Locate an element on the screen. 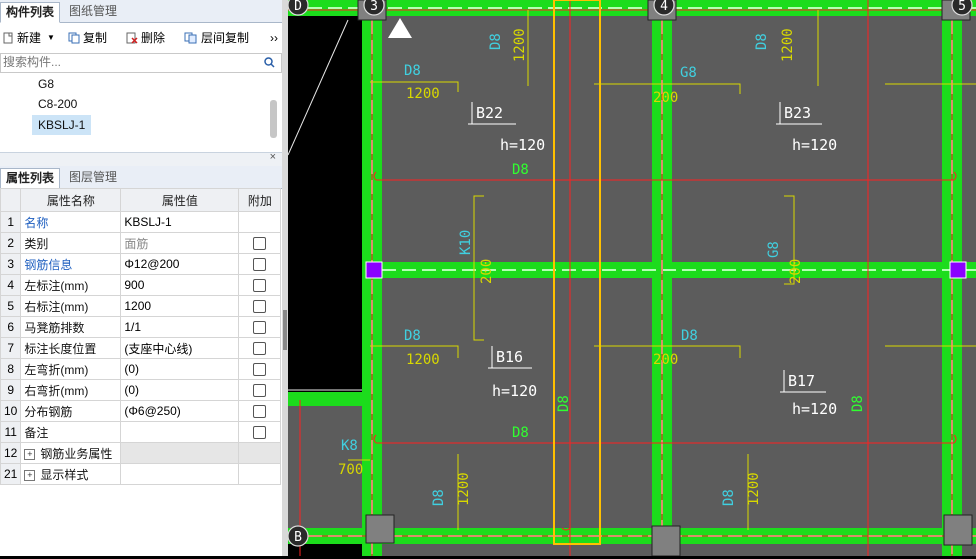 The height and width of the screenshot is (559, 976). table-row: 5 右标注(mm) 1200 is located at coordinates (141, 306).